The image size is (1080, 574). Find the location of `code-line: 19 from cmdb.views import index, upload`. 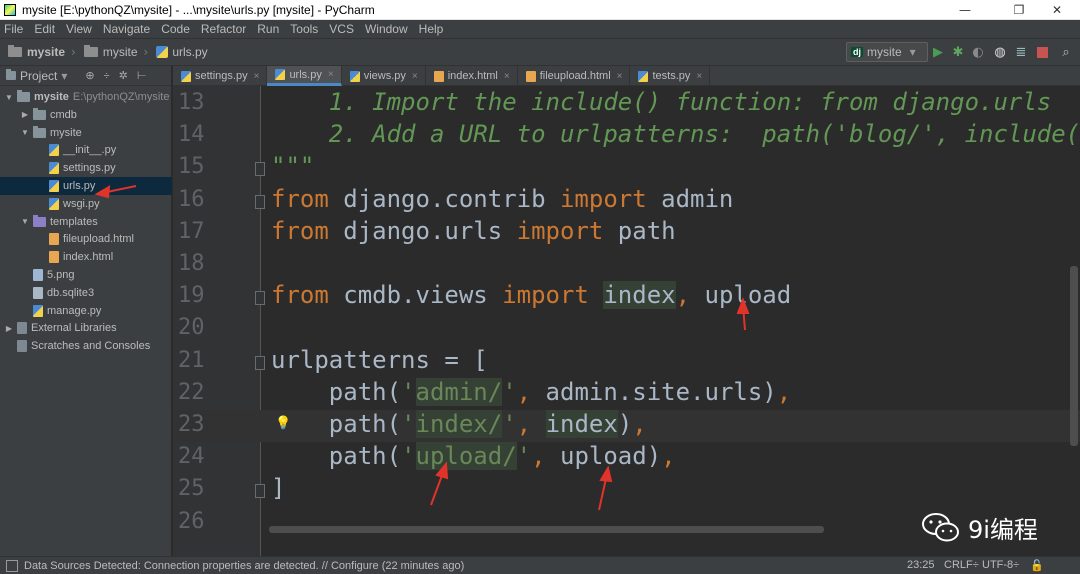

code-line: 19 from cmdb.views import index, upload is located at coordinates (626, 297).